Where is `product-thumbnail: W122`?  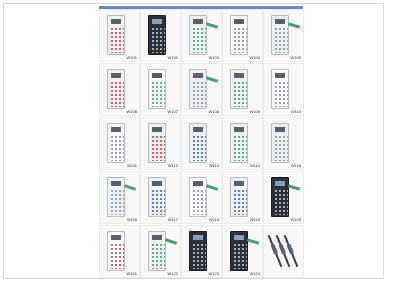 product-thumbnail: W122 is located at coordinates (160, 251).